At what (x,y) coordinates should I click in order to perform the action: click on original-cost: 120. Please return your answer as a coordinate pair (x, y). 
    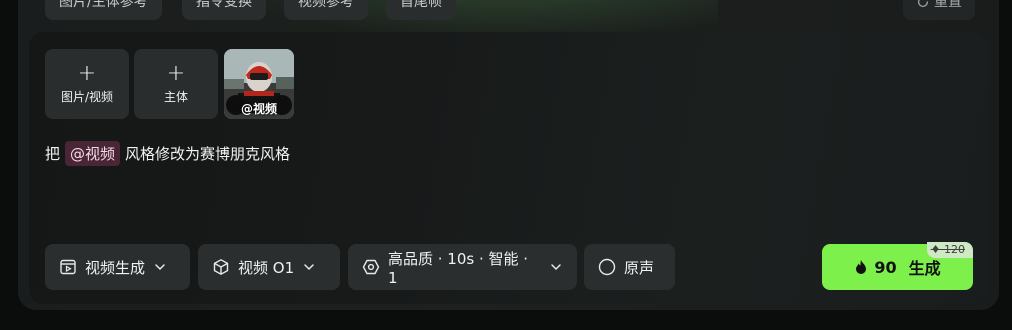
    Looking at the image, I should click on (954, 249).